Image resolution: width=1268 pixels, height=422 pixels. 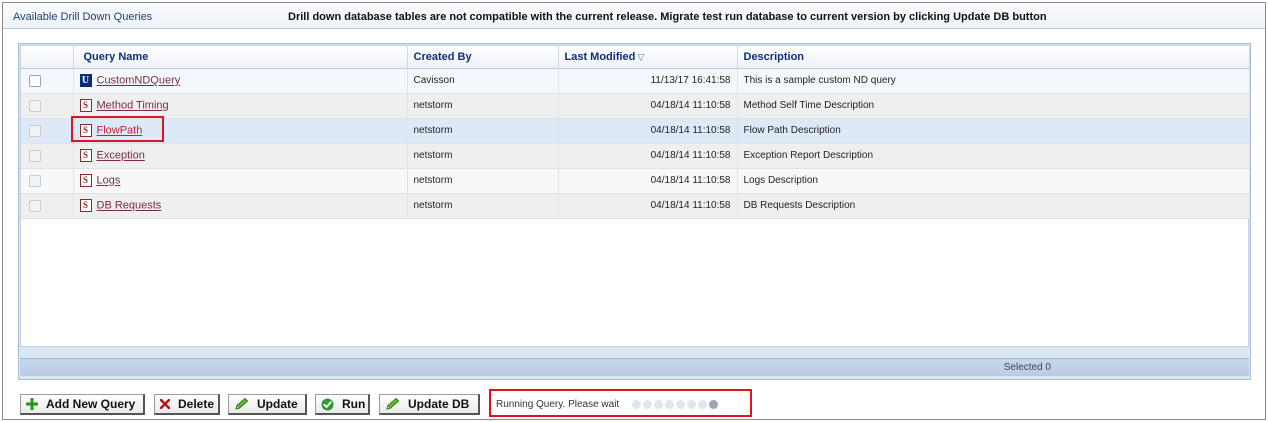 I want to click on run-button: Run, so click(x=342, y=404).